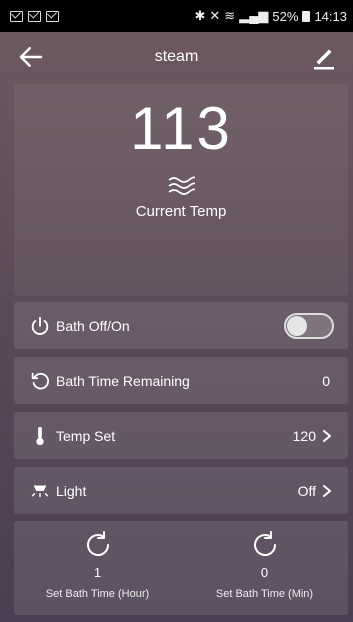 This screenshot has height=622, width=353. Describe the element at coordinates (40, 326) in the screenshot. I see `power-icon` at that location.